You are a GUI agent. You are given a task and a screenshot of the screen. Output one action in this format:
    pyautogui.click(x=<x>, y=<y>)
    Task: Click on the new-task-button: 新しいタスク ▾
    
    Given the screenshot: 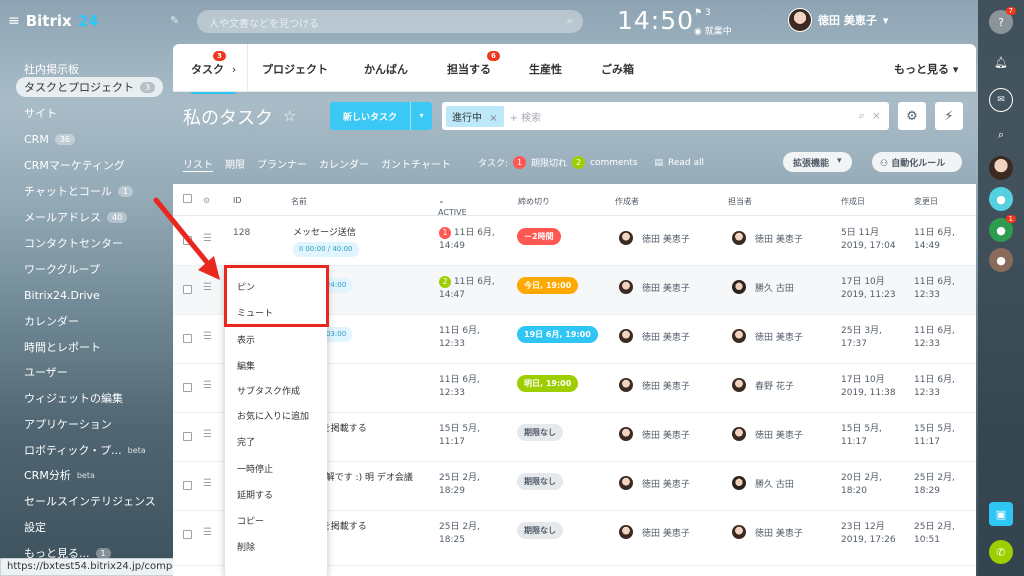 What is the action you would take?
    pyautogui.click(x=381, y=116)
    